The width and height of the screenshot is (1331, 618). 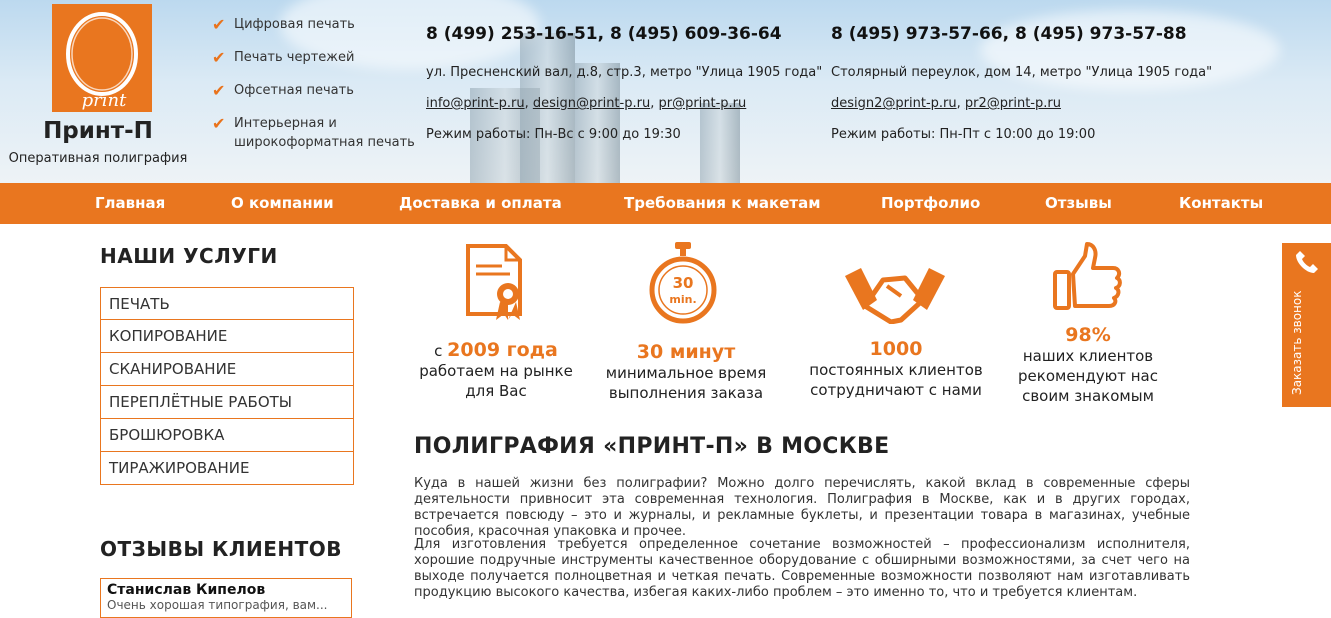 What do you see at coordinates (652, 446) in the screenshot?
I see `page-title: ПОЛИГРАФИЯ «ПРИНТ-П» В МОСКВЕ` at bounding box center [652, 446].